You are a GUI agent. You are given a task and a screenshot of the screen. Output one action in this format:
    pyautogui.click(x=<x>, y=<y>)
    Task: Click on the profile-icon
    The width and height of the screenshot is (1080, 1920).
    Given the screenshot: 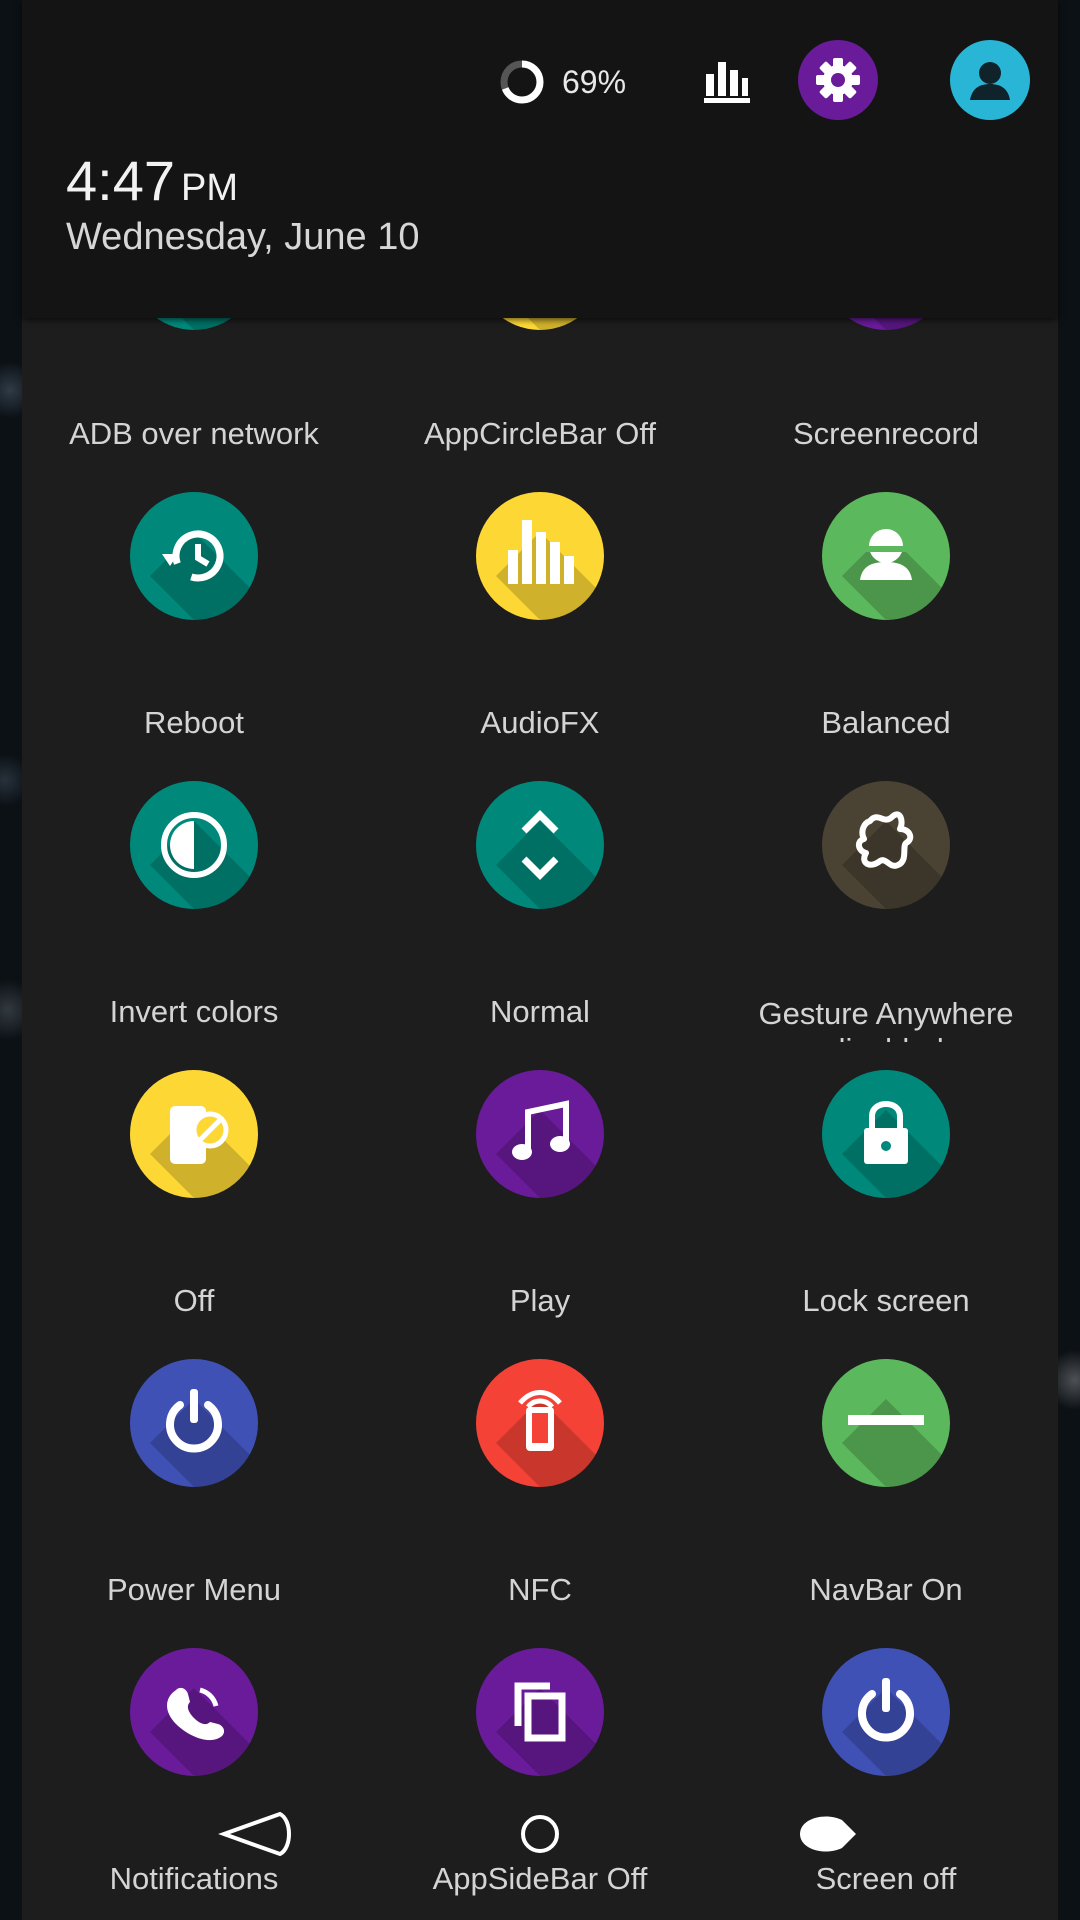 What is the action you would take?
    pyautogui.click(x=886, y=554)
    